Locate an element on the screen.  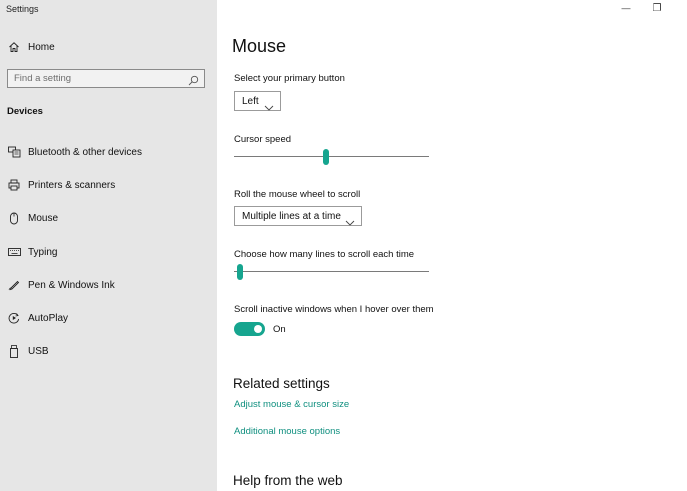
sidebar-item-usb: USB is located at coordinates (108, 351).